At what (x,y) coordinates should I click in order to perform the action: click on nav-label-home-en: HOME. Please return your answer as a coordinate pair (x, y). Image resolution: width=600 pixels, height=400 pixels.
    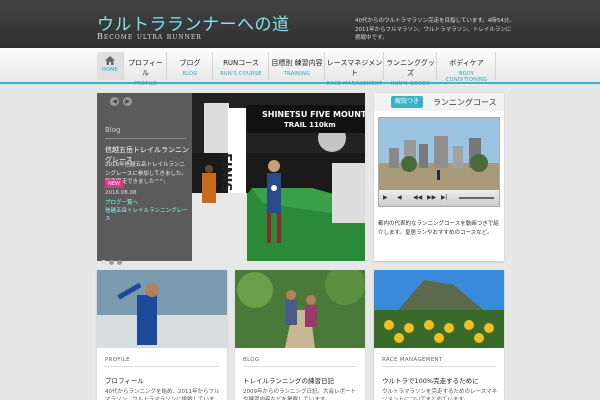
    Looking at the image, I should click on (110, 70).